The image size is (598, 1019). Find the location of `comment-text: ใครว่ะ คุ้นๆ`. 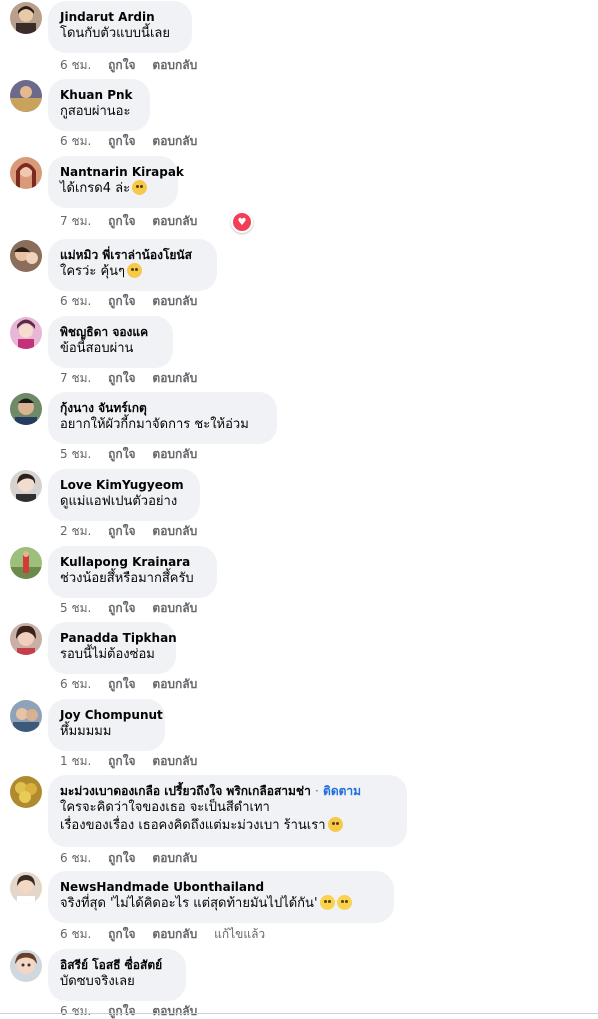

comment-text: ใครว่ะ คุ้นๆ is located at coordinates (132, 272).